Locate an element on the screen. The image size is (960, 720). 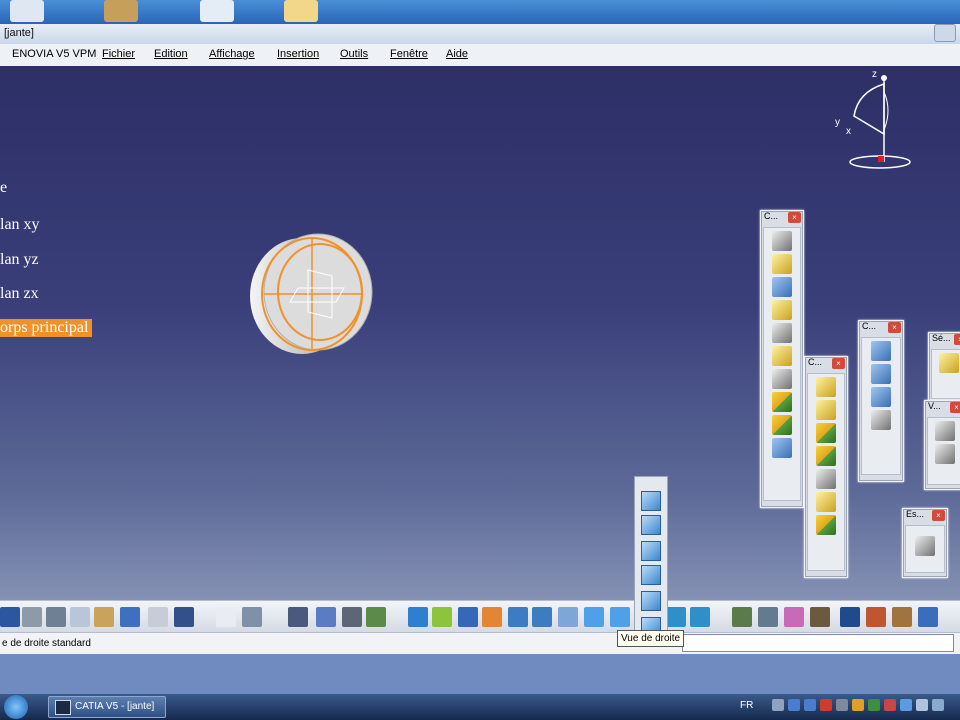
menu-enovia: ENOVIA V5 VPM is located at coordinates (54, 54).